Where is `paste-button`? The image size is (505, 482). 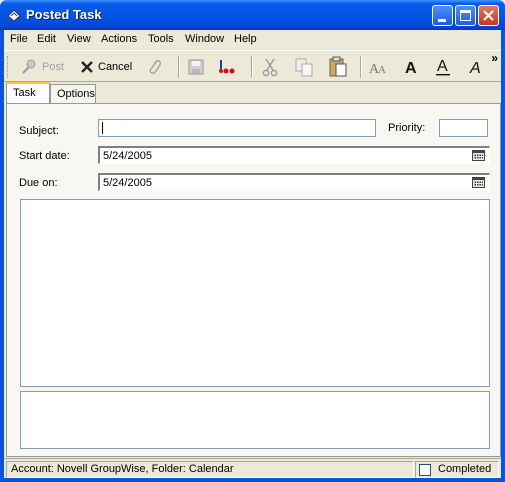
paste-button is located at coordinates (338, 67).